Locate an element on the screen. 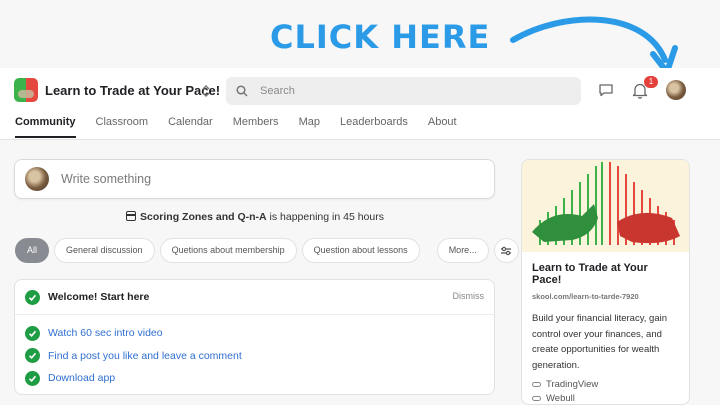  about-link-webull: Webull is located at coordinates (605, 398).